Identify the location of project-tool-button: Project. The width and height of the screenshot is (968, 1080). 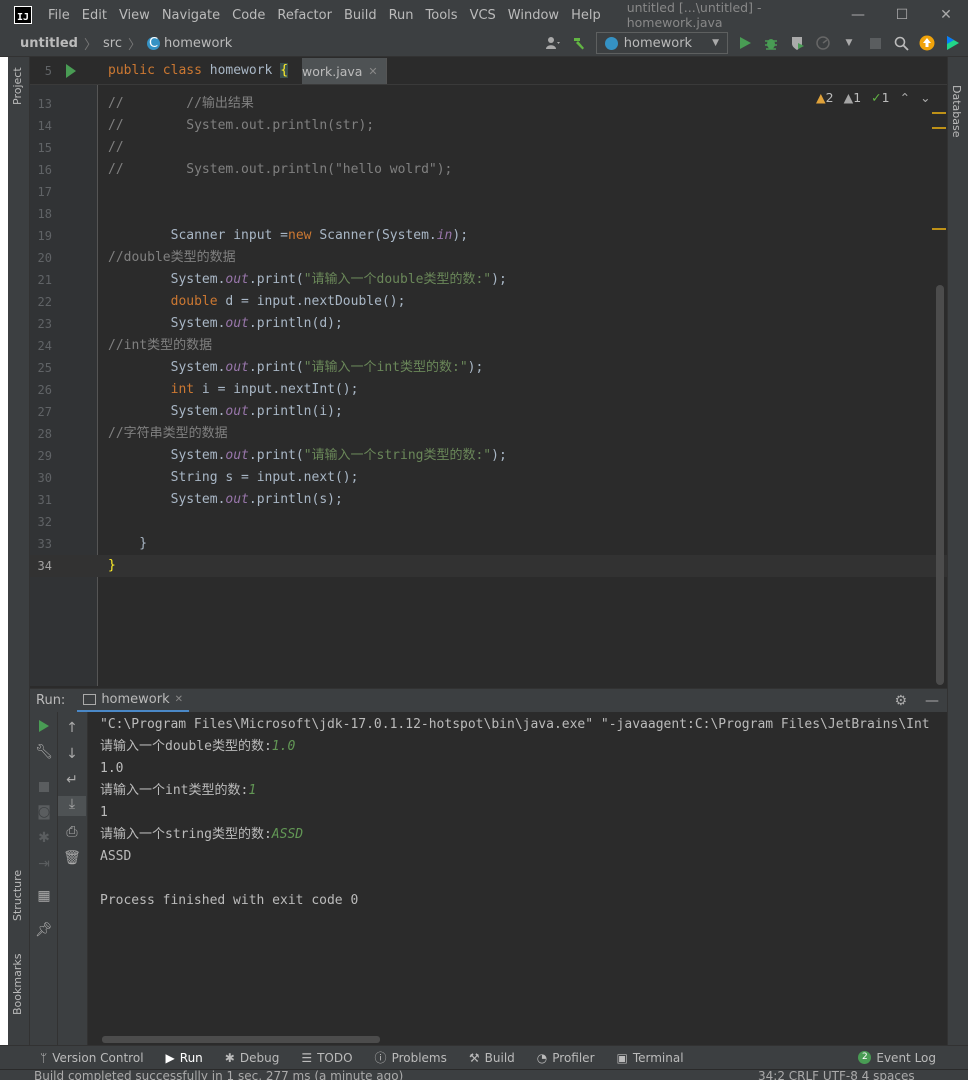
(17, 86).